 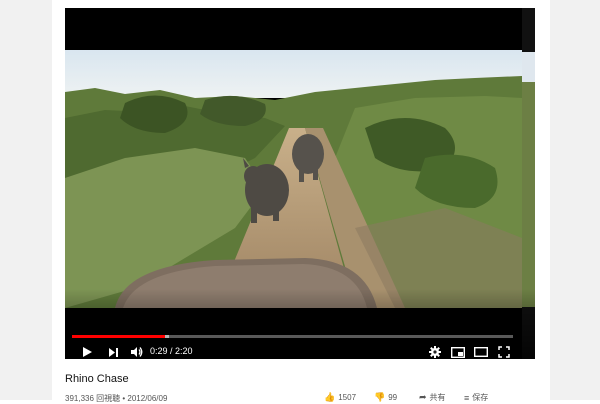 I want to click on miniplayer-icon, so click(x=458, y=352).